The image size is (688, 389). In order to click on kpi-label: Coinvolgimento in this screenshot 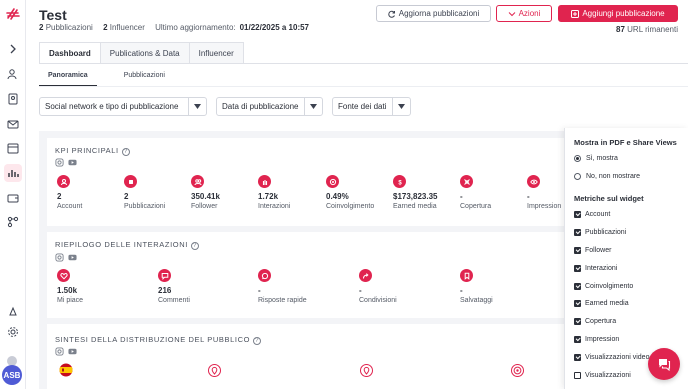, I will do `click(350, 206)`.